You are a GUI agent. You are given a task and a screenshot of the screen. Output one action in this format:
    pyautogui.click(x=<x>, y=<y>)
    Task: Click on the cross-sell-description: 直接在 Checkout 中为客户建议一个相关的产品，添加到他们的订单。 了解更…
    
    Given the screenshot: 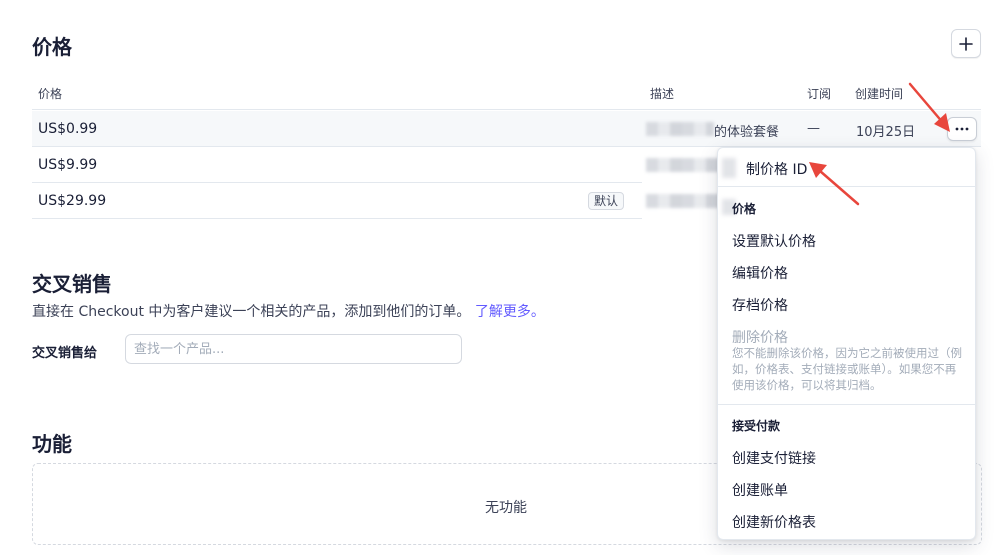 What is the action you would take?
    pyautogui.click(x=288, y=311)
    